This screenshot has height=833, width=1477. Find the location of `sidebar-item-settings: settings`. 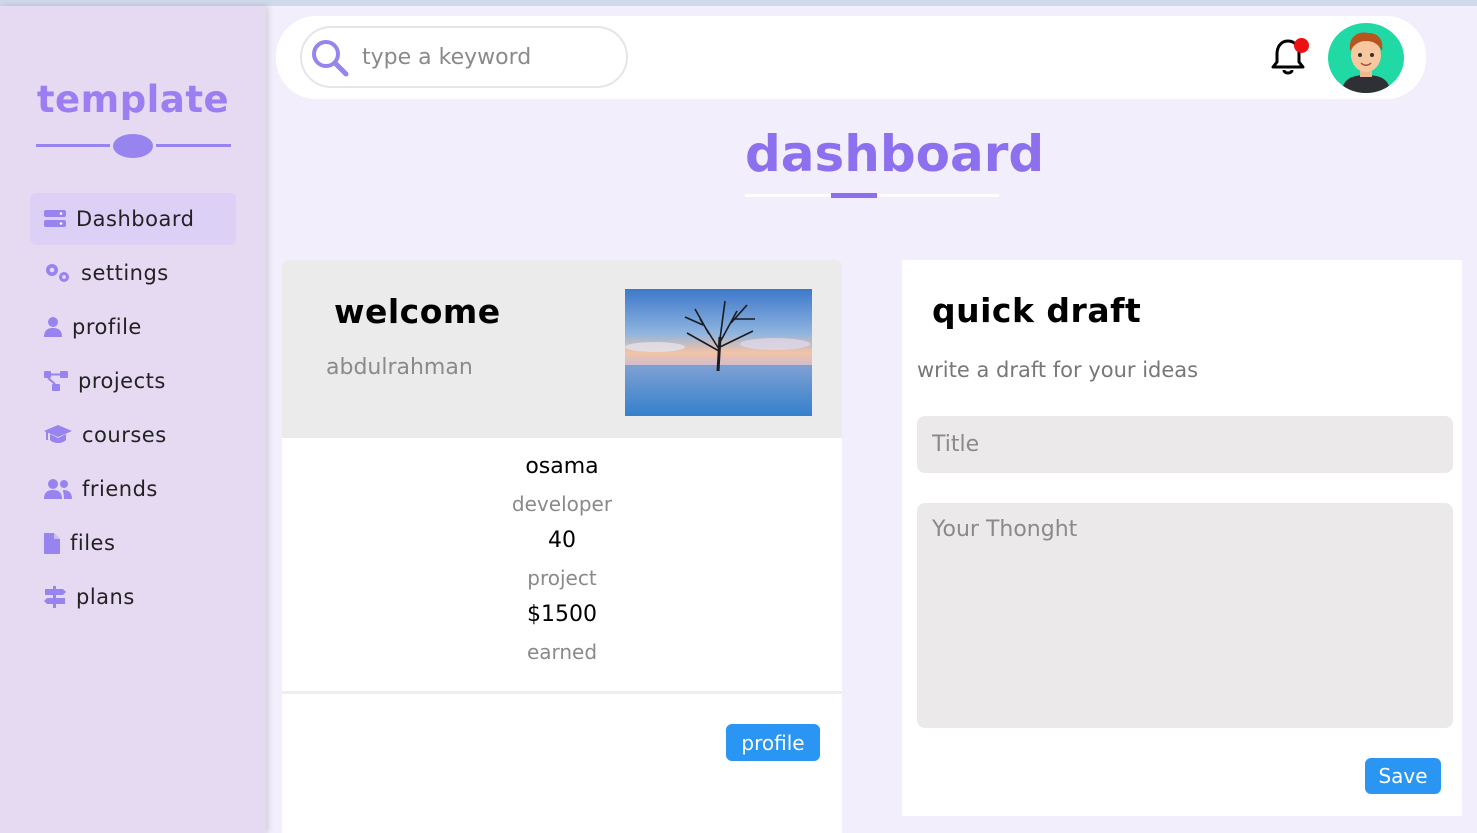

sidebar-item-settings: settings is located at coordinates (133, 273).